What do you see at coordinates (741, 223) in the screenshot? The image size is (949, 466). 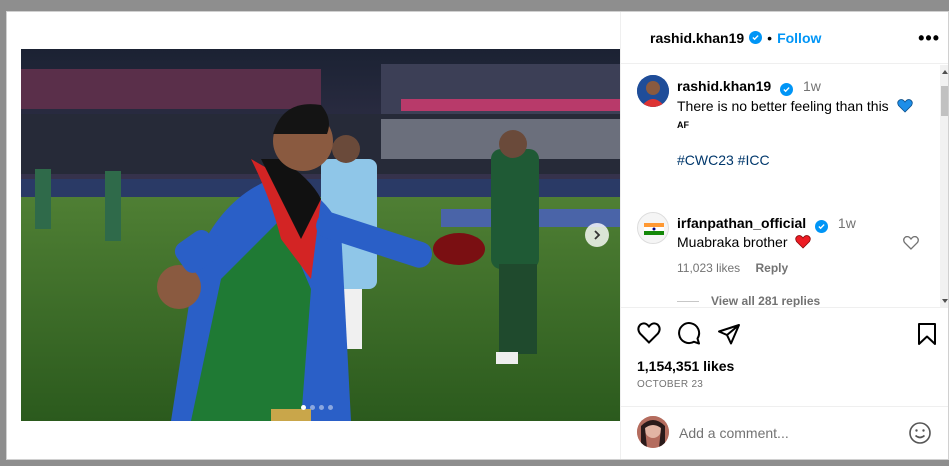 I see `comment-author-name: irfanpathan_official` at bounding box center [741, 223].